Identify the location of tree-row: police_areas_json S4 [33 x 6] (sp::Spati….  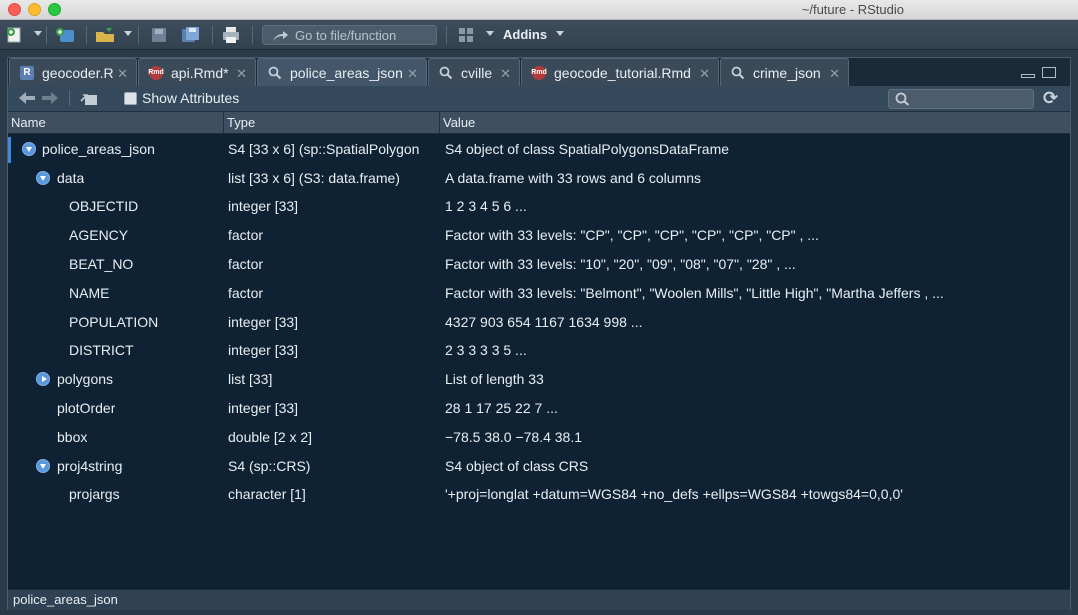
(539, 149).